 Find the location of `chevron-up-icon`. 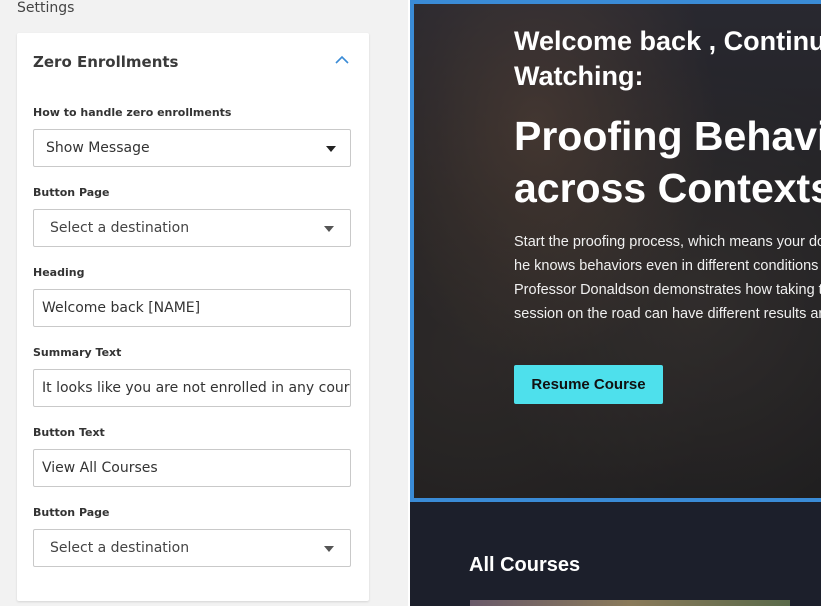

chevron-up-icon is located at coordinates (342, 60).